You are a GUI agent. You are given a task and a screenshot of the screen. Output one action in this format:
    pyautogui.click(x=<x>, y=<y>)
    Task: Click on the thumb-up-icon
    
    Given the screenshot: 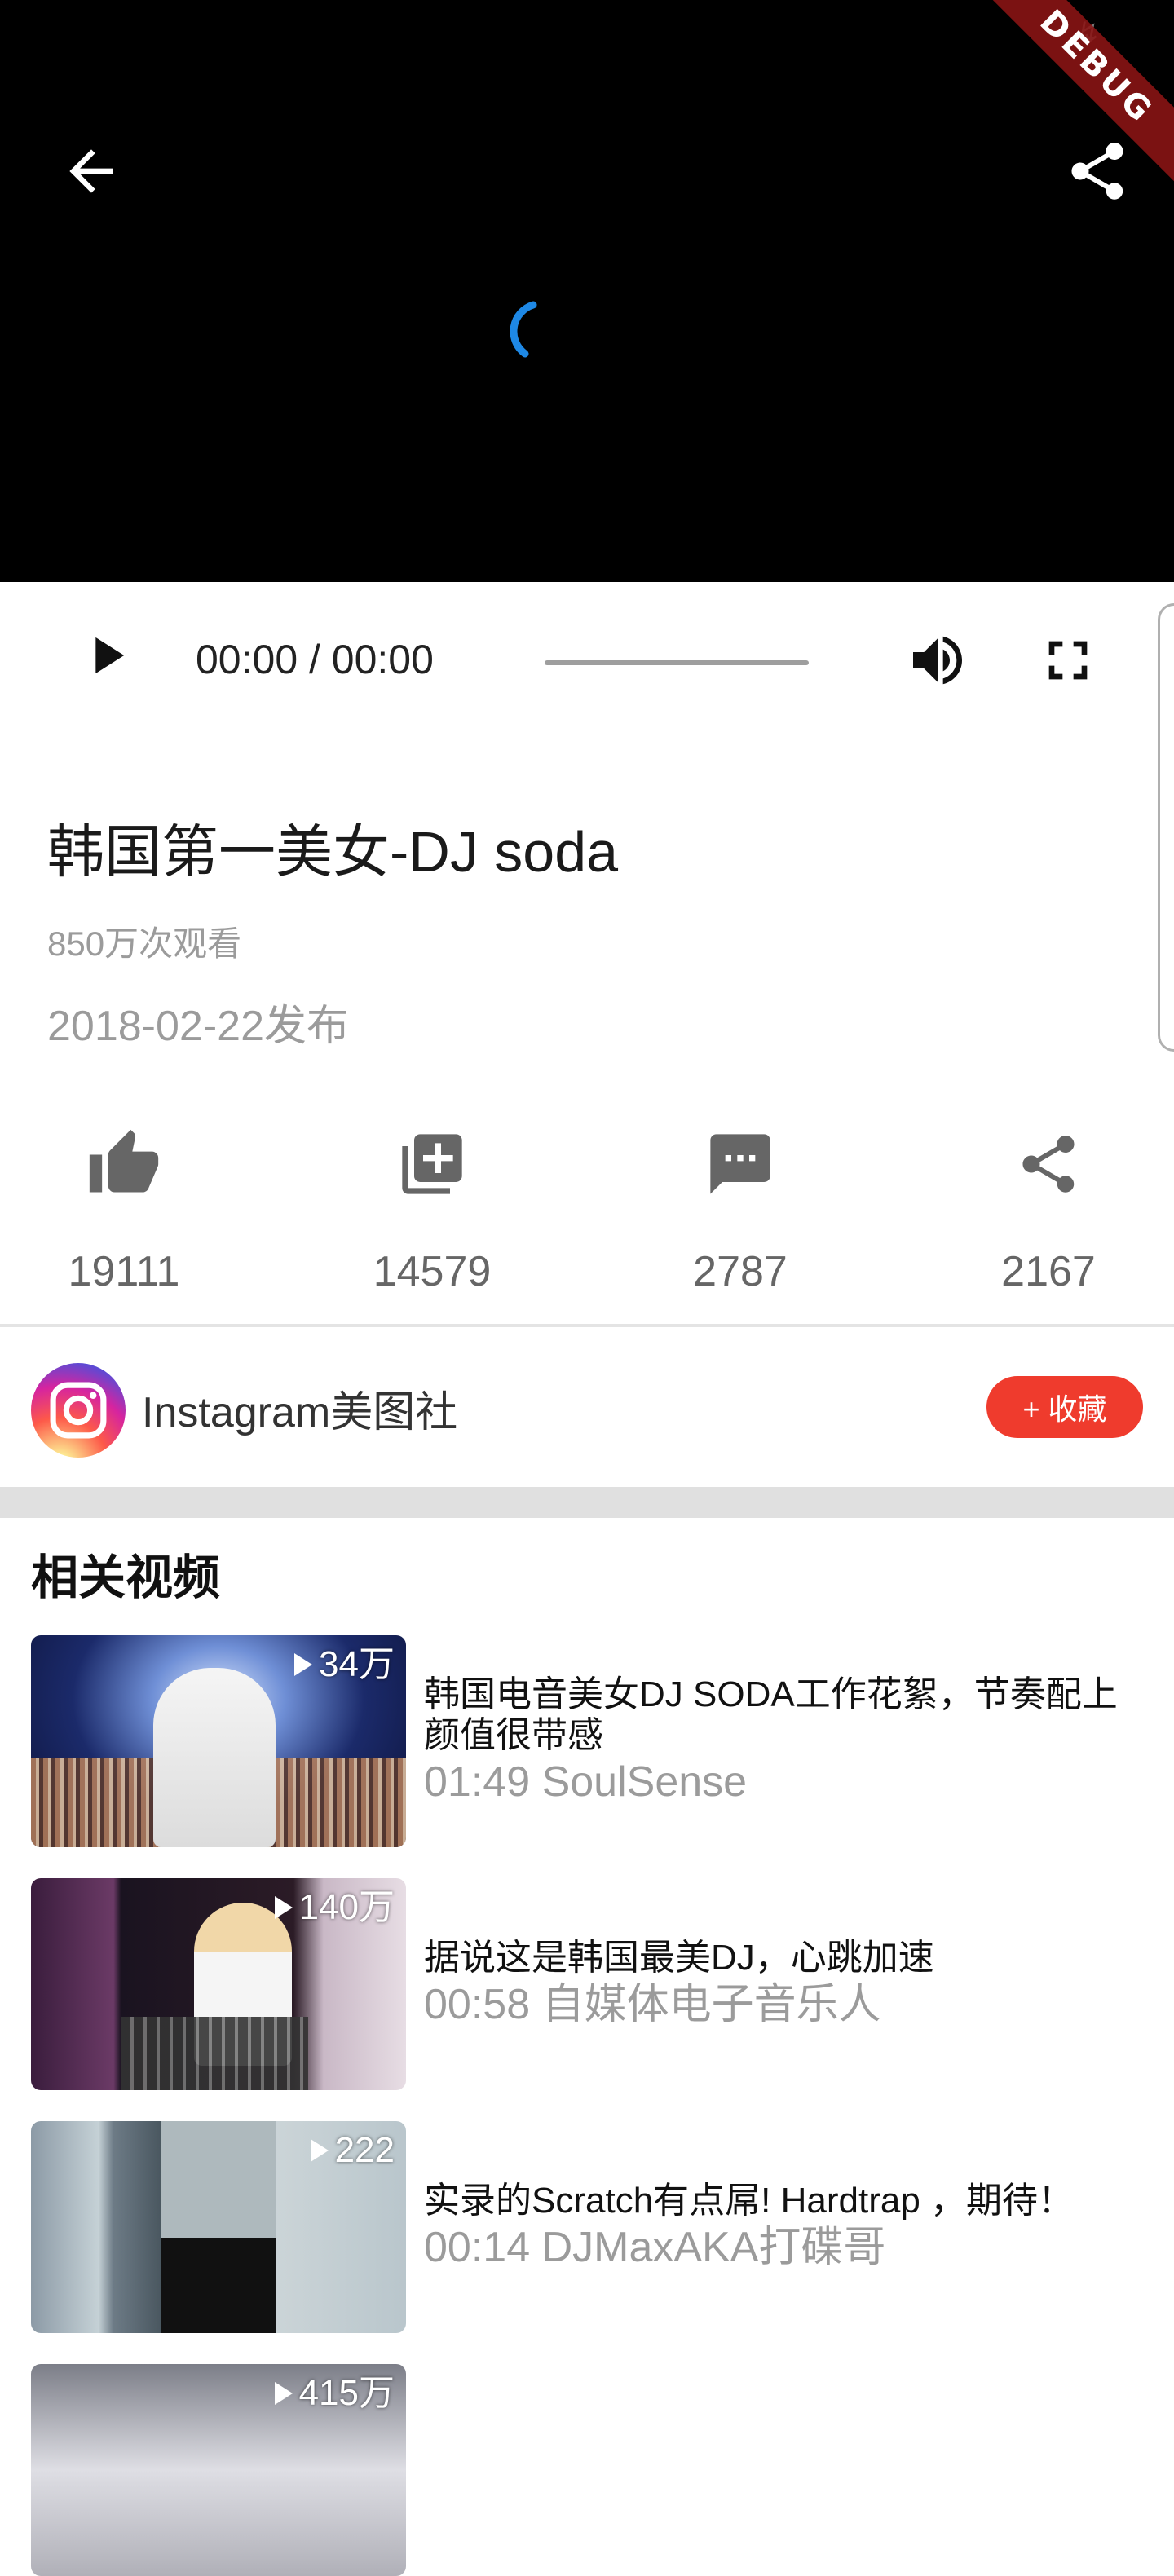 What is the action you would take?
    pyautogui.click(x=124, y=1161)
    